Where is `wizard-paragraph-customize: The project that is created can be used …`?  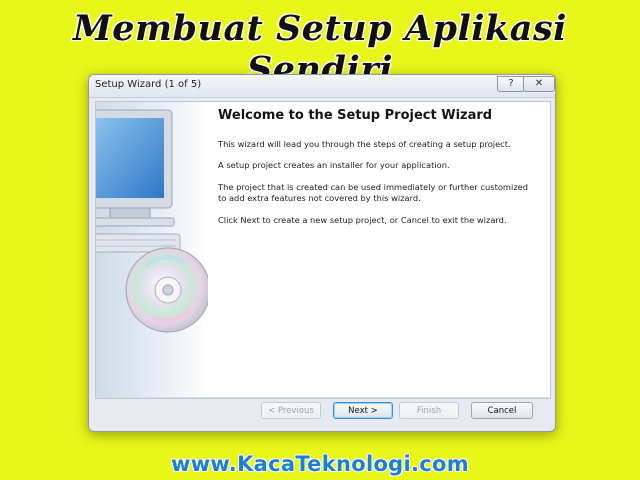 wizard-paragraph-customize: The project that is created can be used … is located at coordinates (373, 192).